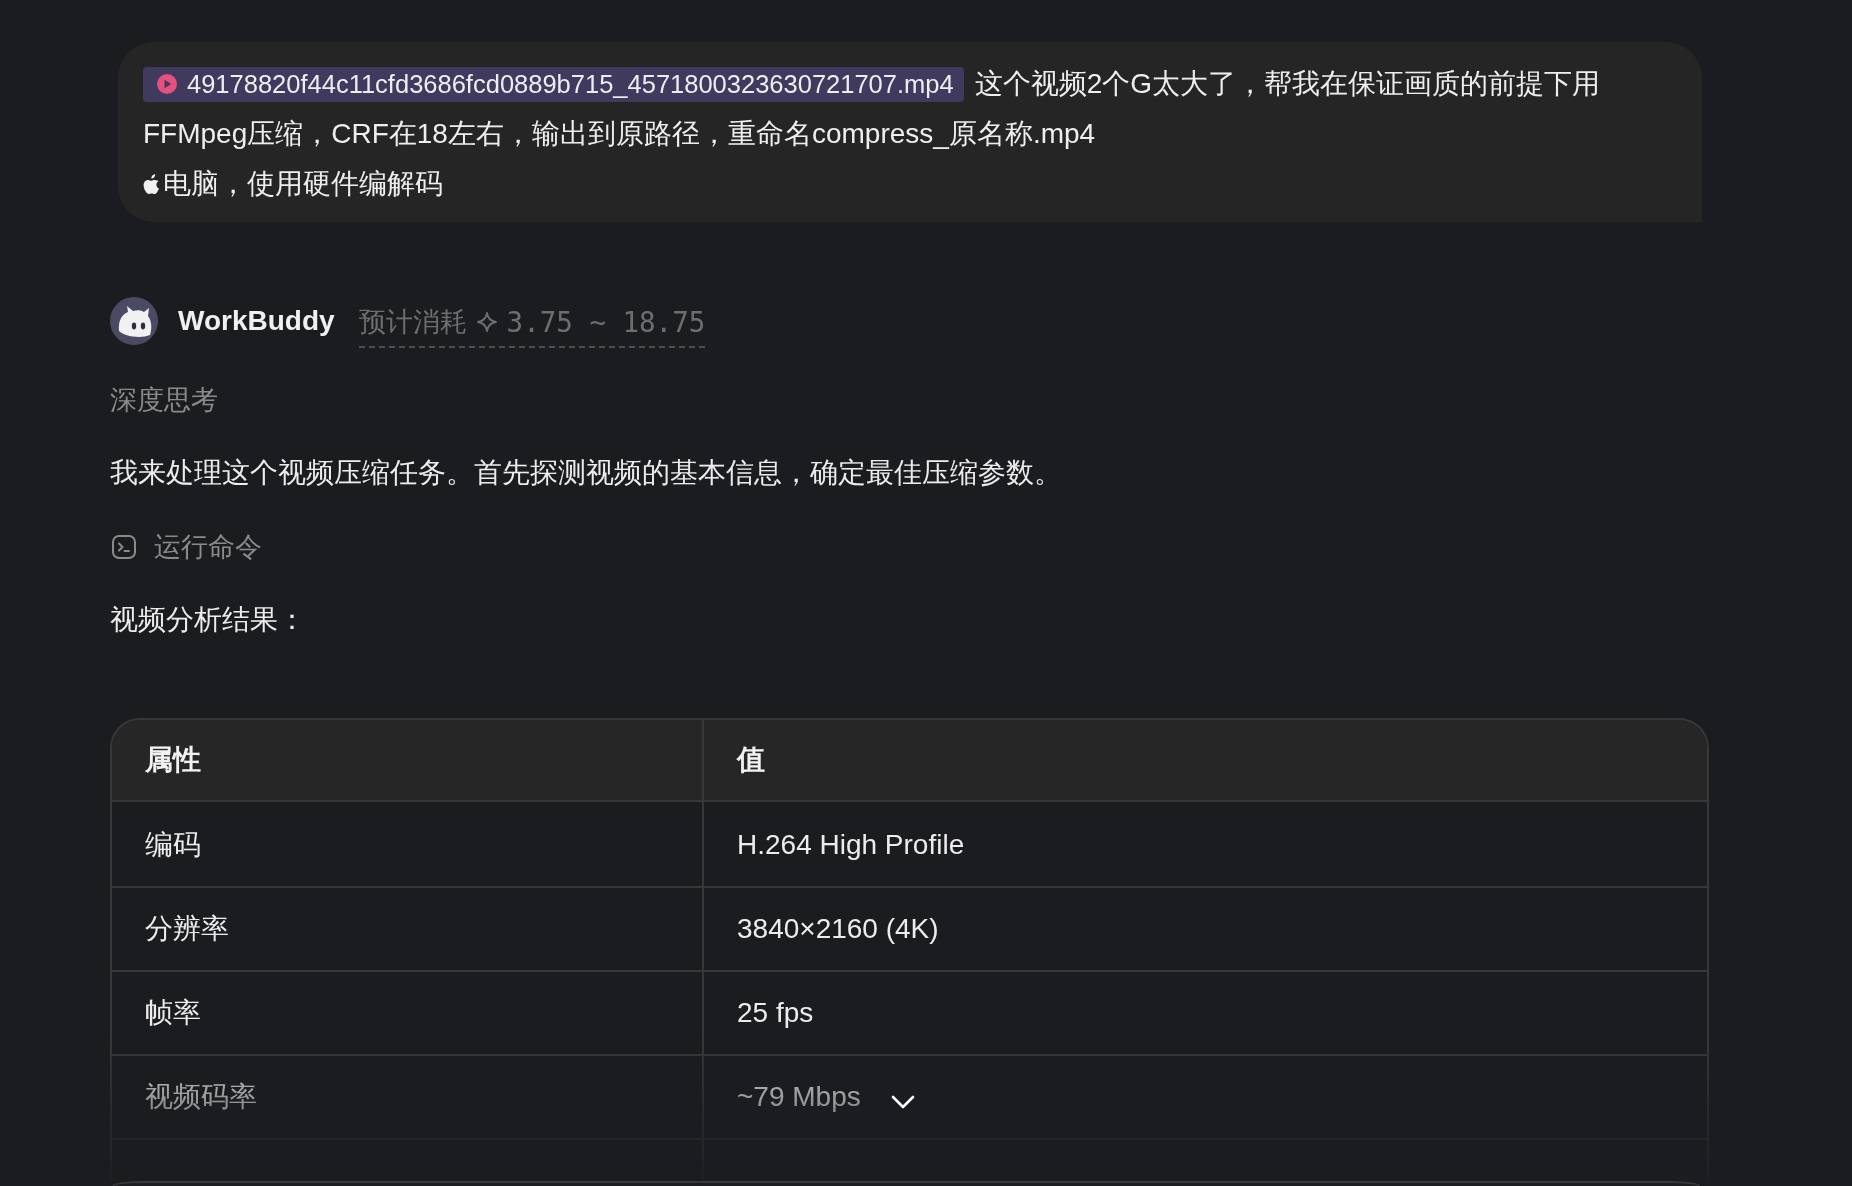 The width and height of the screenshot is (1852, 1186). What do you see at coordinates (1205, 846) in the screenshot?
I see `table-cell: H.264 High Profile` at bounding box center [1205, 846].